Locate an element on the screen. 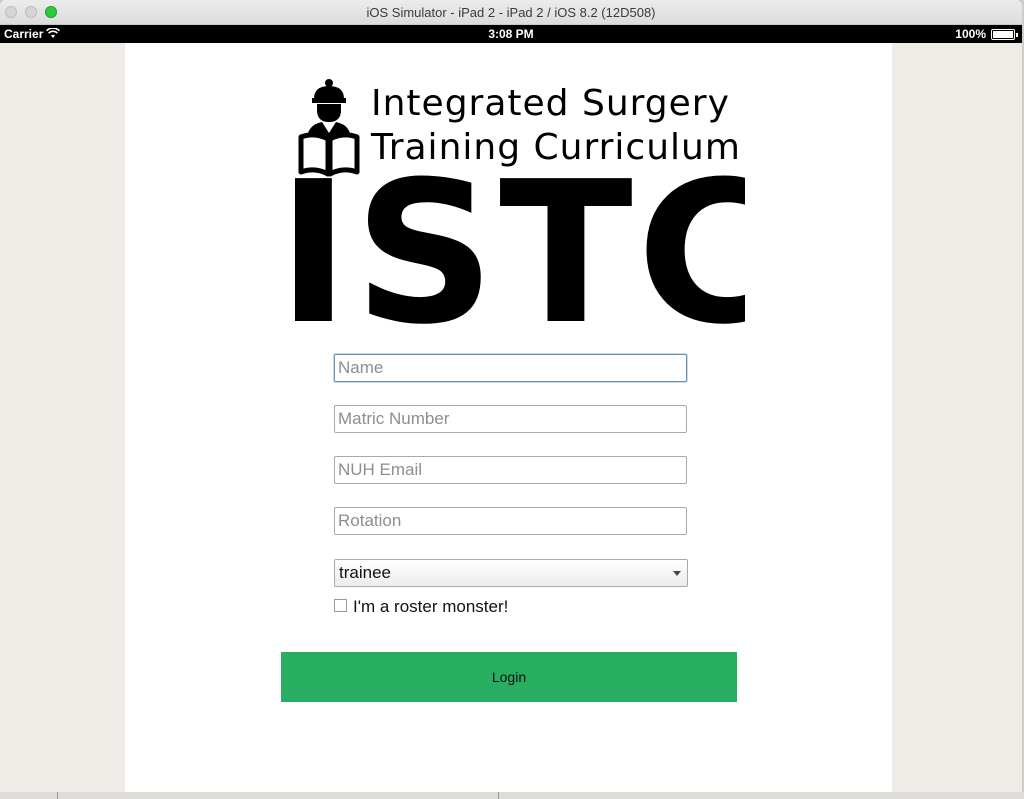 This screenshot has width=1024, height=799. login-button: Login is located at coordinates (509, 677).